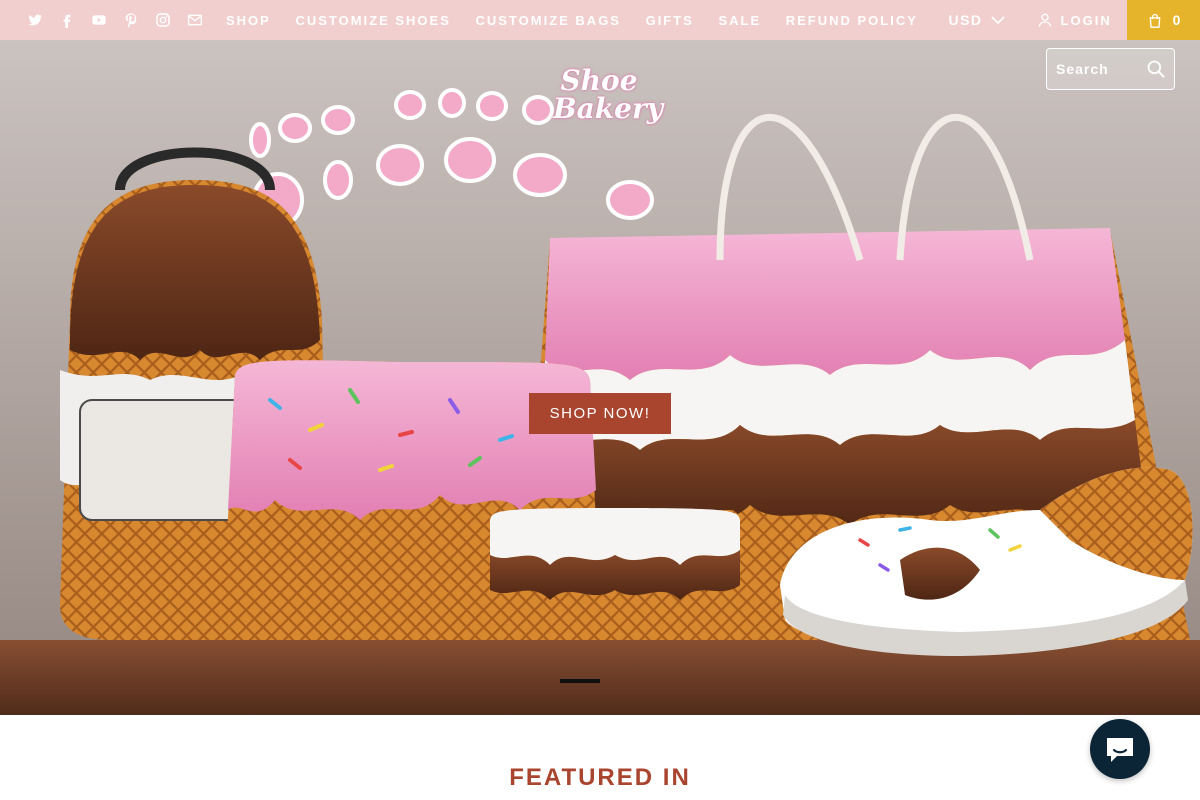  I want to click on chat-widget-button, so click(1120, 749).